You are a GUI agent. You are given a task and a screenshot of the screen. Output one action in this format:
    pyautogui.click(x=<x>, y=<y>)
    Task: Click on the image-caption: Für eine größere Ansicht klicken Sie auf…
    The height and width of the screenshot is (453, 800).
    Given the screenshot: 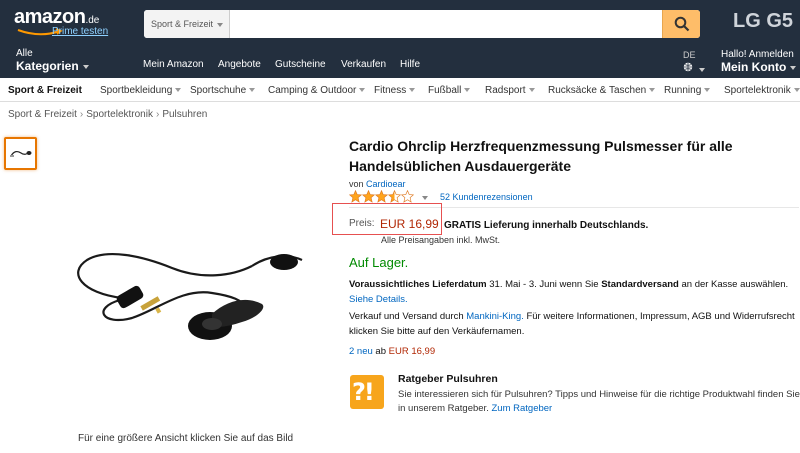 What is the action you would take?
    pyautogui.click(x=186, y=438)
    